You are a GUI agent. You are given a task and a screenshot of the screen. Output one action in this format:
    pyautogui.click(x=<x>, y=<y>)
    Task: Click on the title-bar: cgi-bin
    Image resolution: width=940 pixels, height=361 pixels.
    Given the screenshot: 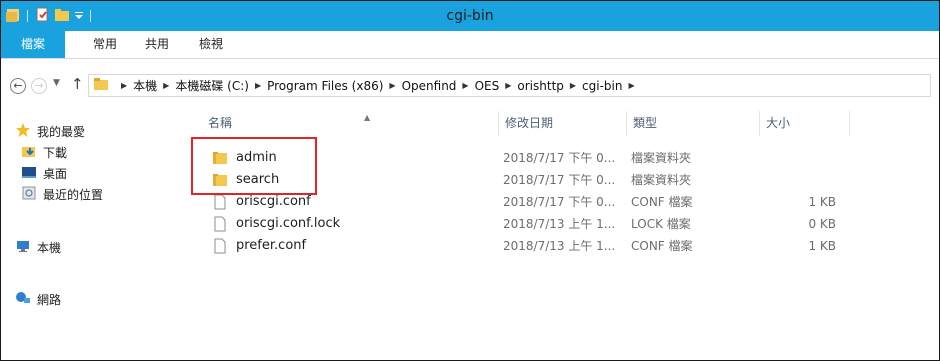 What is the action you would take?
    pyautogui.click(x=470, y=16)
    